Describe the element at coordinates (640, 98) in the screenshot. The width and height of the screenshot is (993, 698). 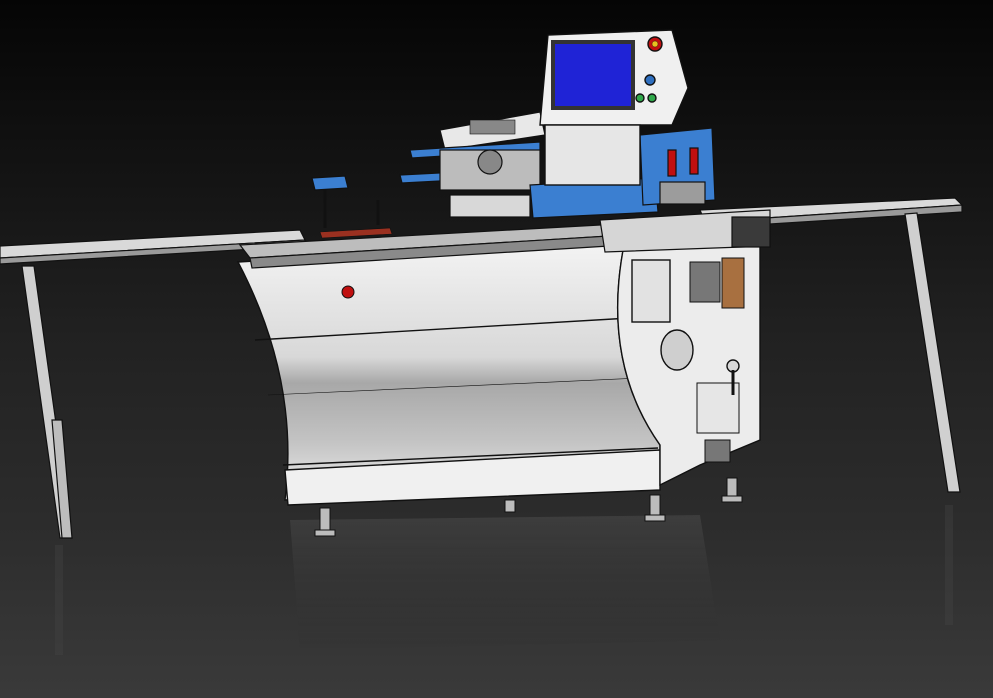
I see `green-start-button` at that location.